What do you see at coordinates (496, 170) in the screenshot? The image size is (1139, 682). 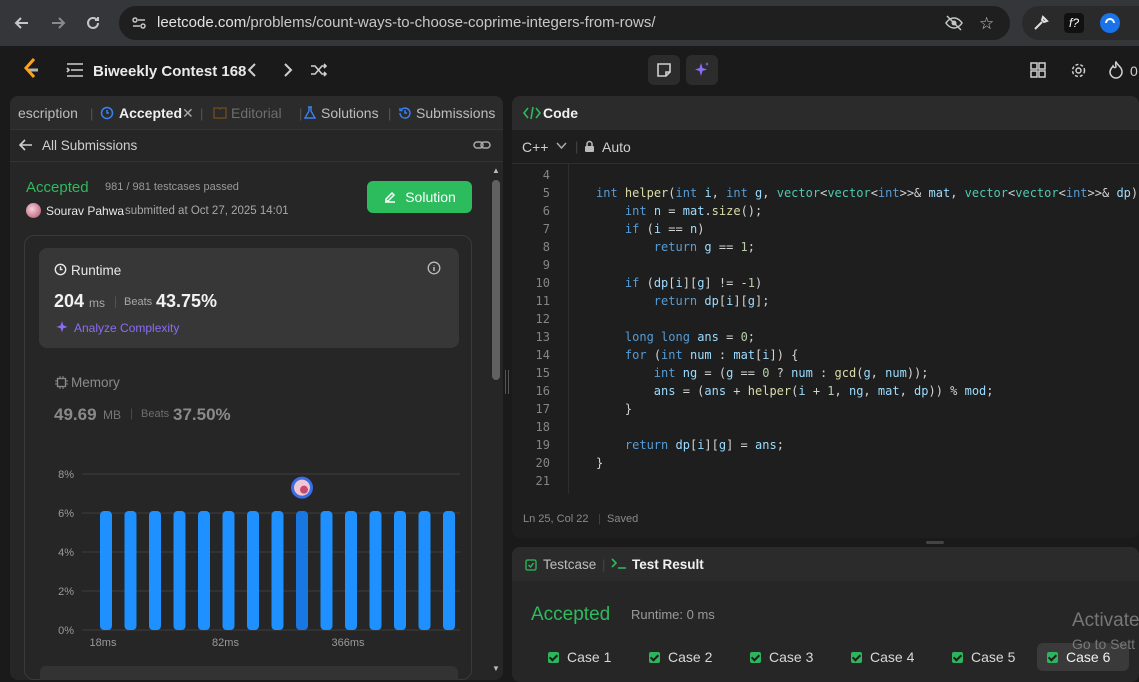 I see `scroll-up-icon: ▲` at bounding box center [496, 170].